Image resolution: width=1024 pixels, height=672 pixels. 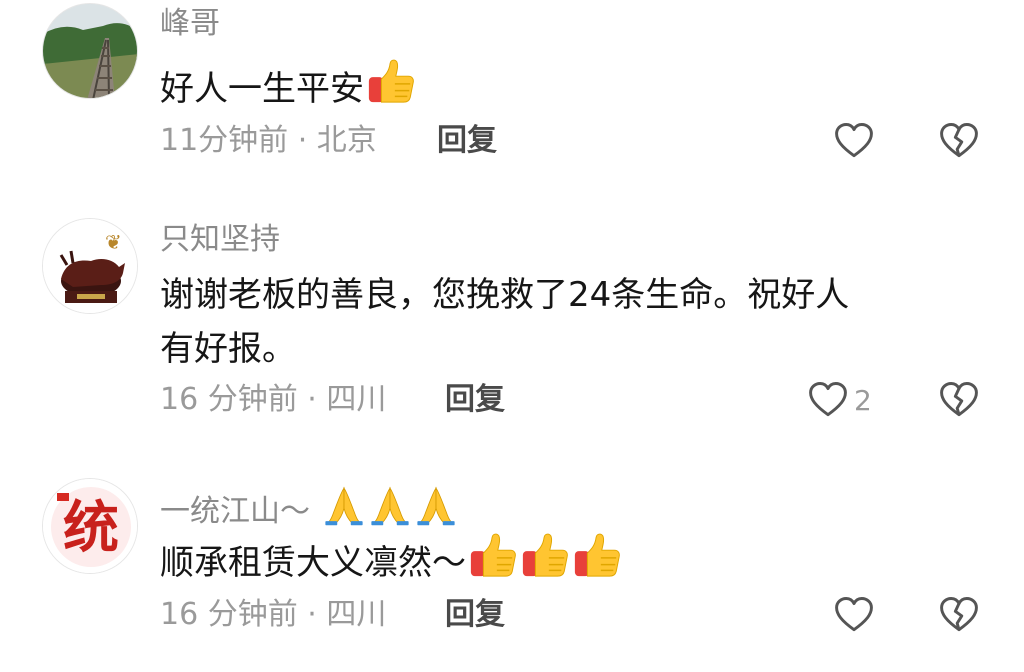 I want to click on avatar: 统, so click(x=90, y=526).